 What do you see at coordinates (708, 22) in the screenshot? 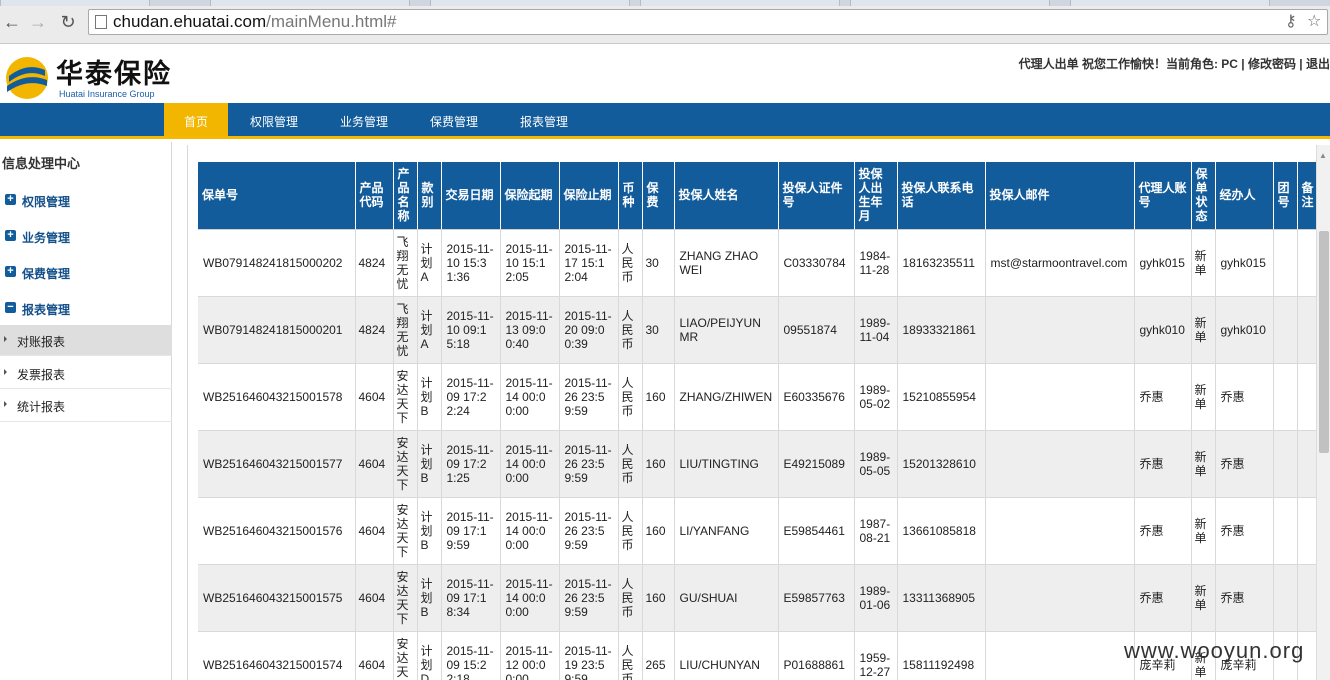
I see `address-bar: chudan.ehuatai.com/mainMenu.html# ⚷ ☆` at bounding box center [708, 22].